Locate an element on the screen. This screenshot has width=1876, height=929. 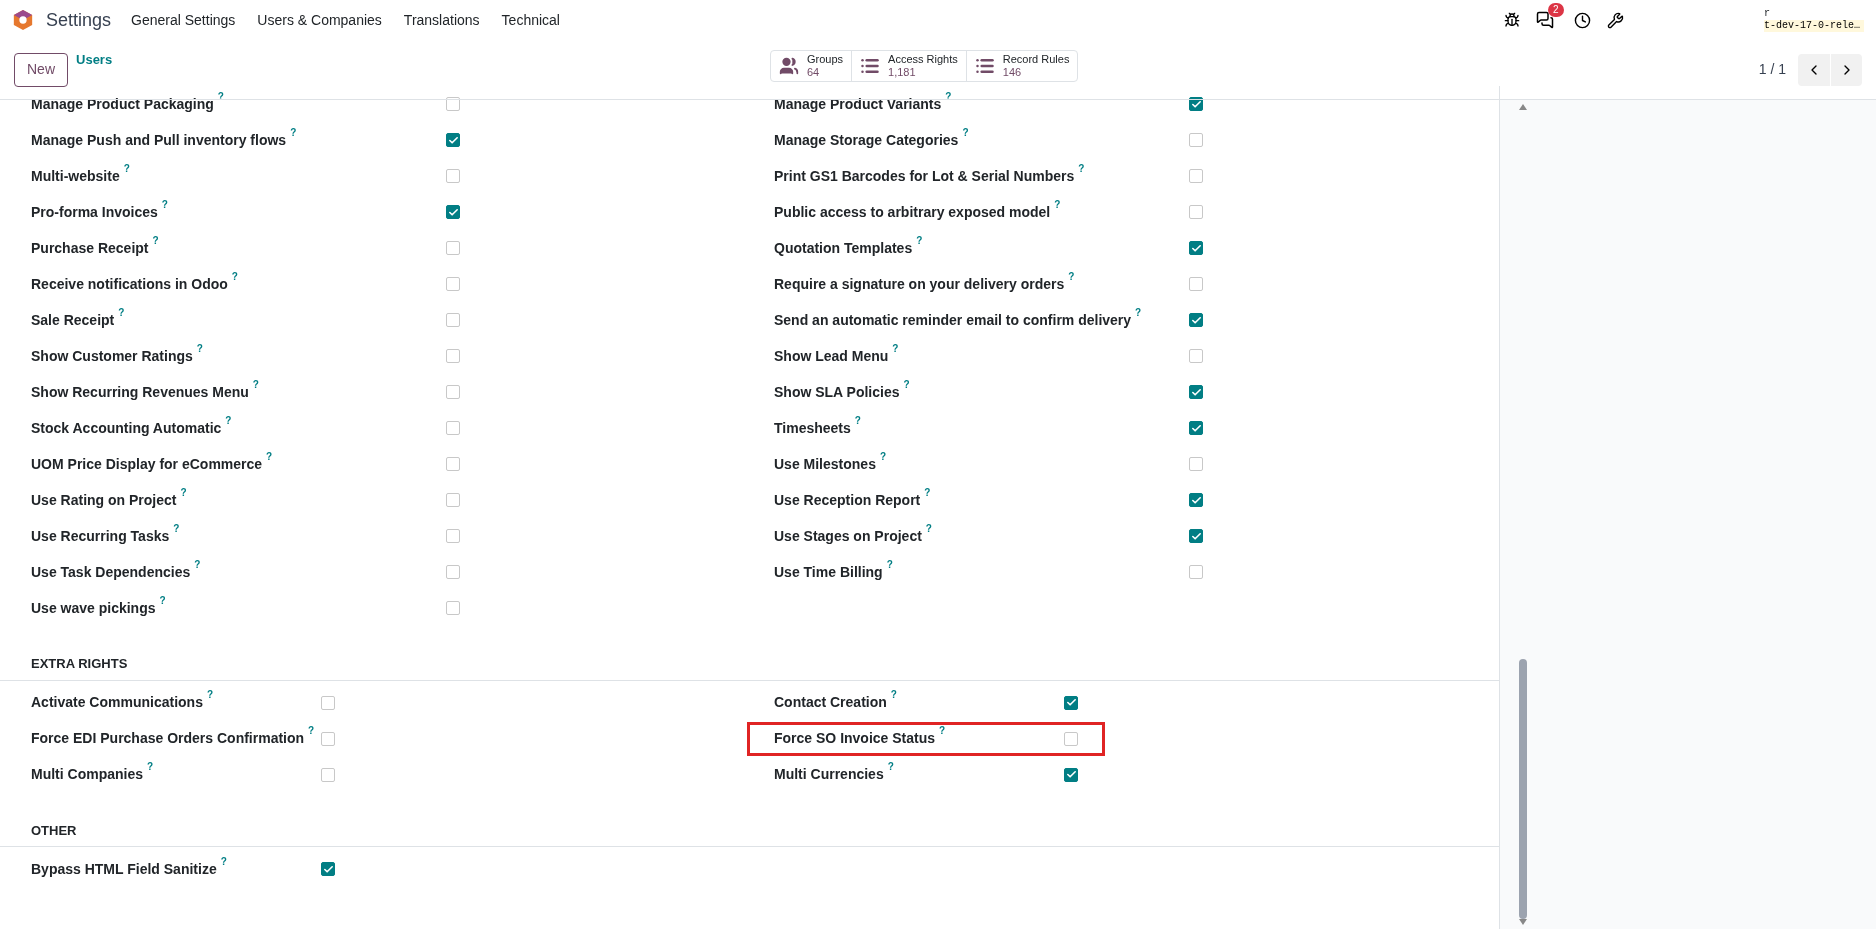
field-label: Use Stages on Project is located at coordinates (848, 536).